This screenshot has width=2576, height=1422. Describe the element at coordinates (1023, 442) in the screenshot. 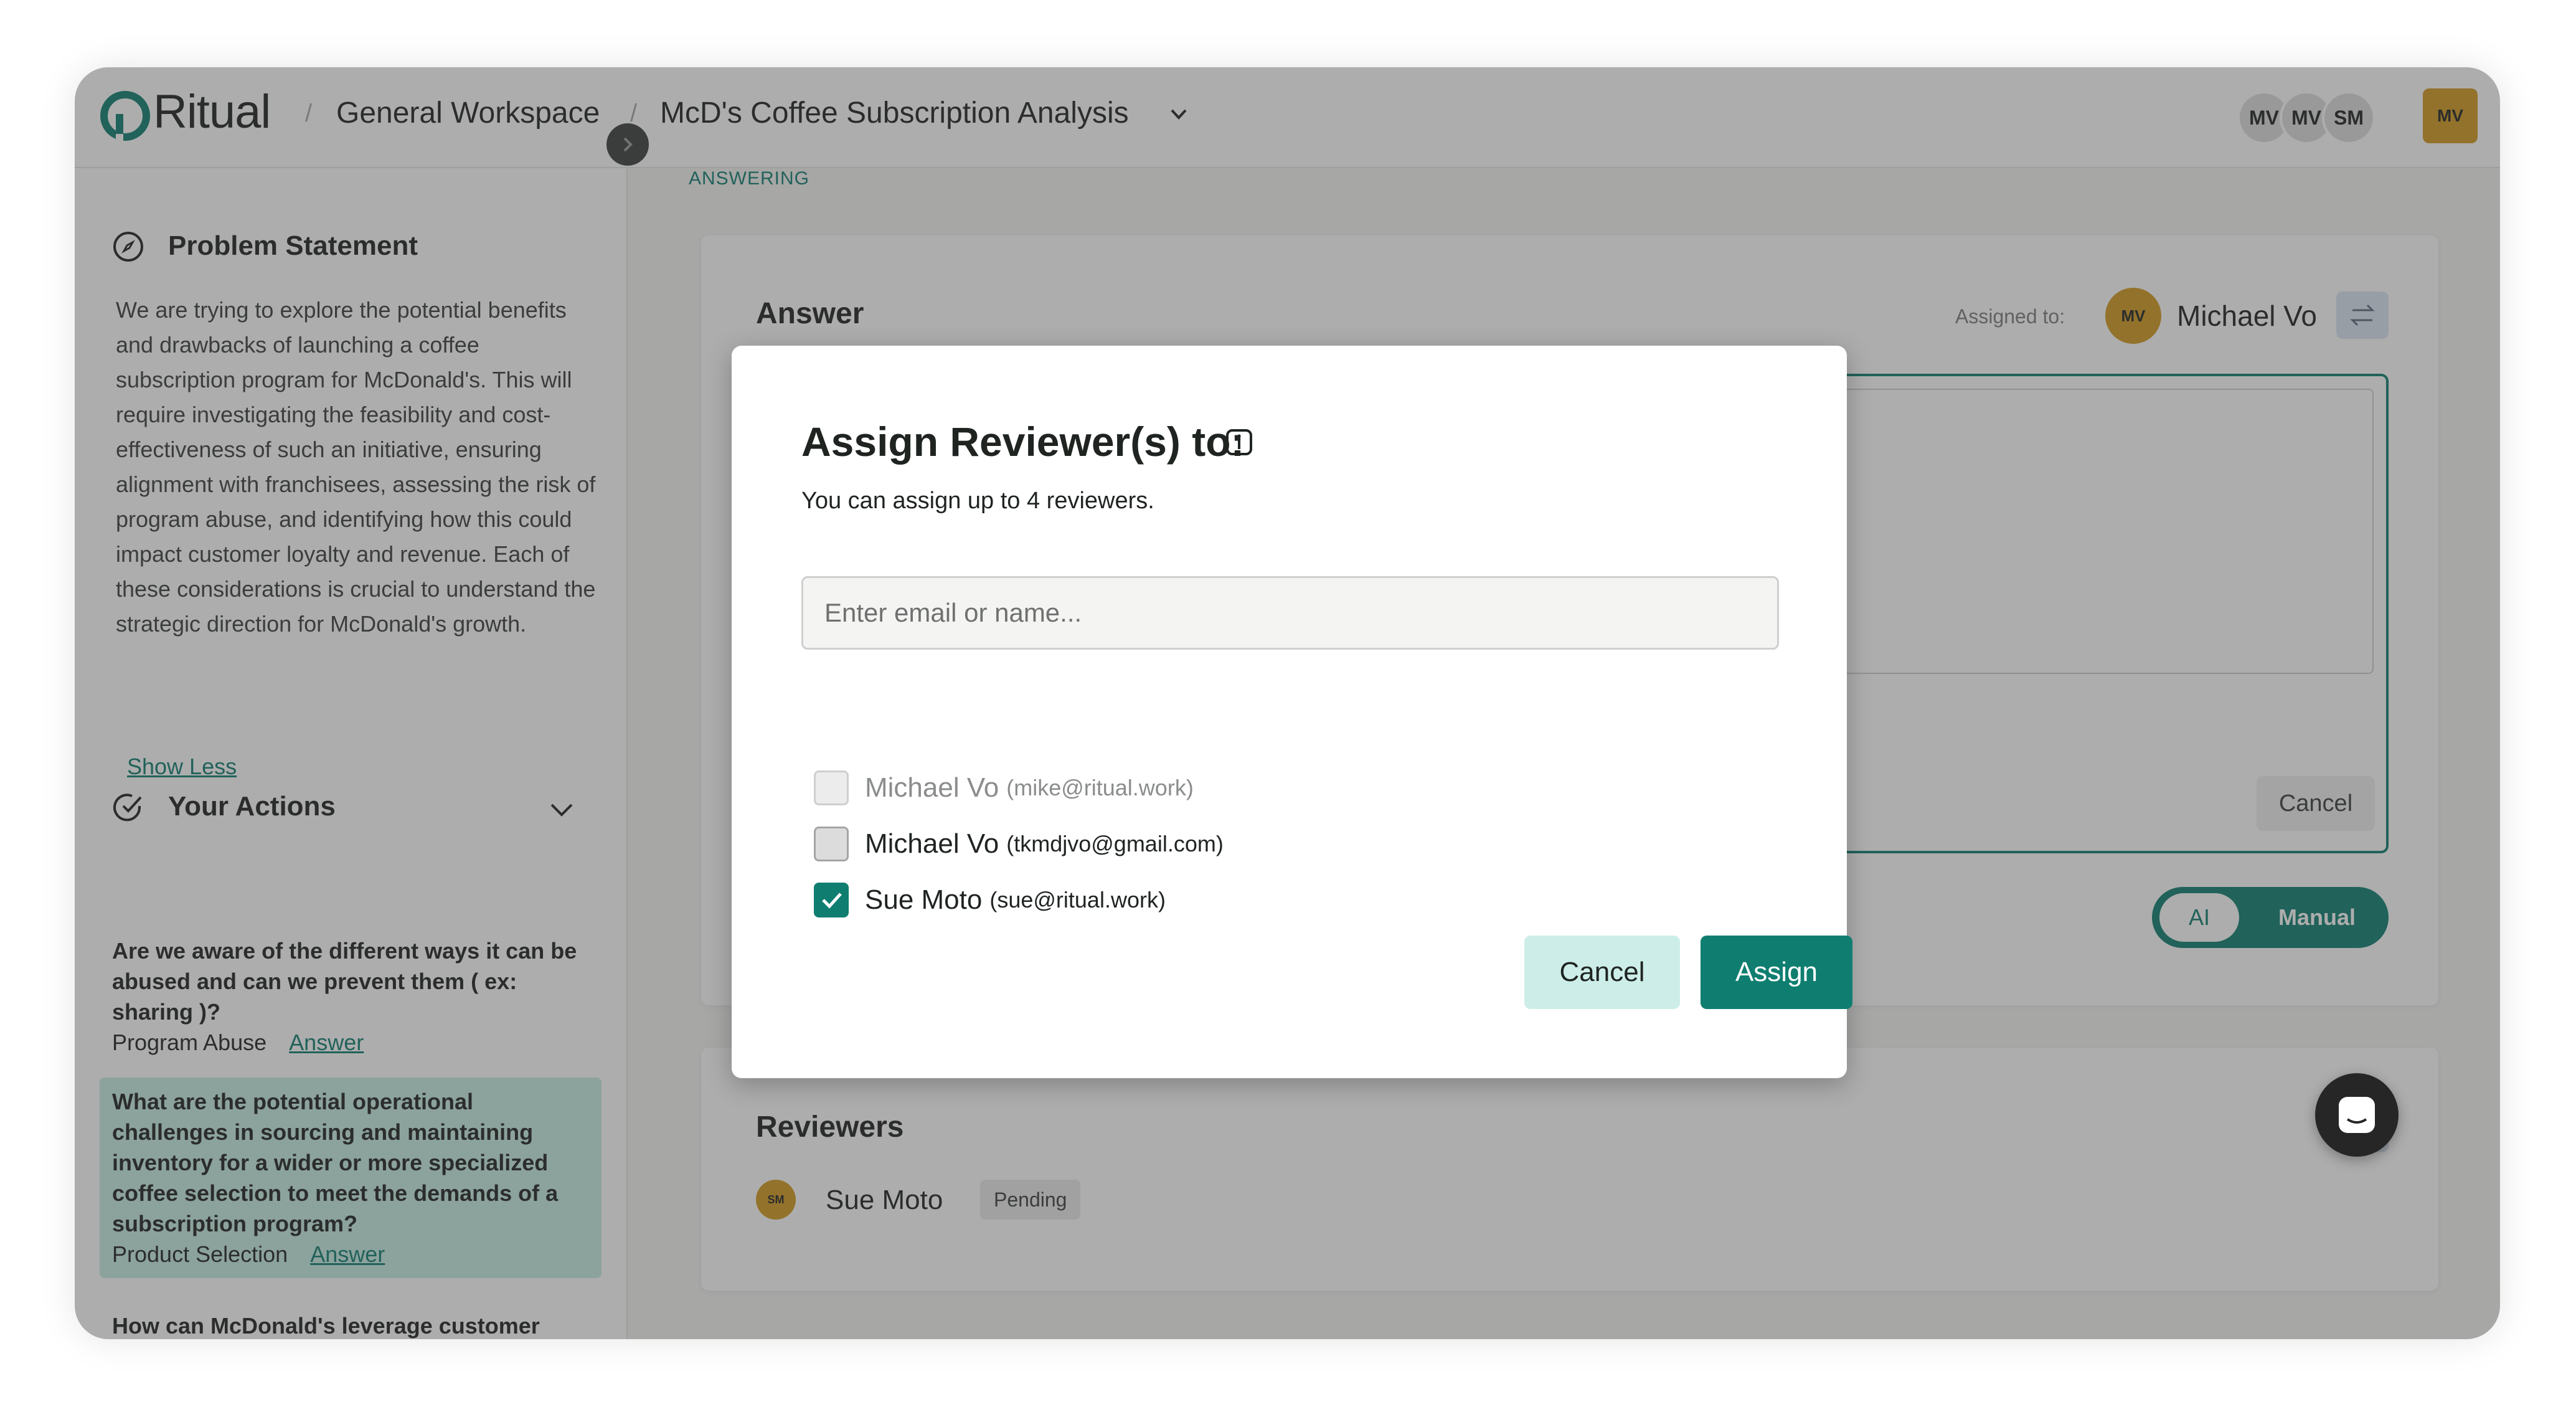

I see `modal-title: Assign Reviewer(s) to:` at that location.